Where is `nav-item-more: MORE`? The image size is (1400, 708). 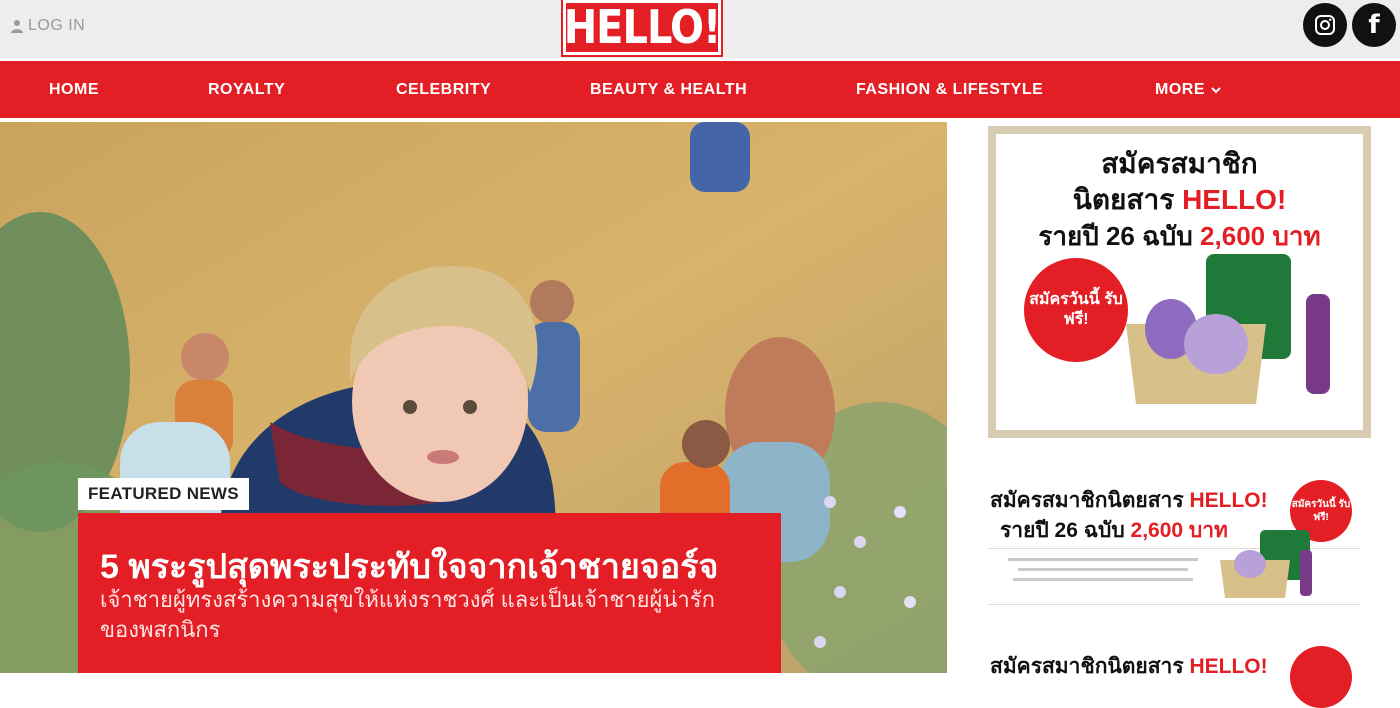
nav-item-more: MORE is located at coordinates (1188, 89).